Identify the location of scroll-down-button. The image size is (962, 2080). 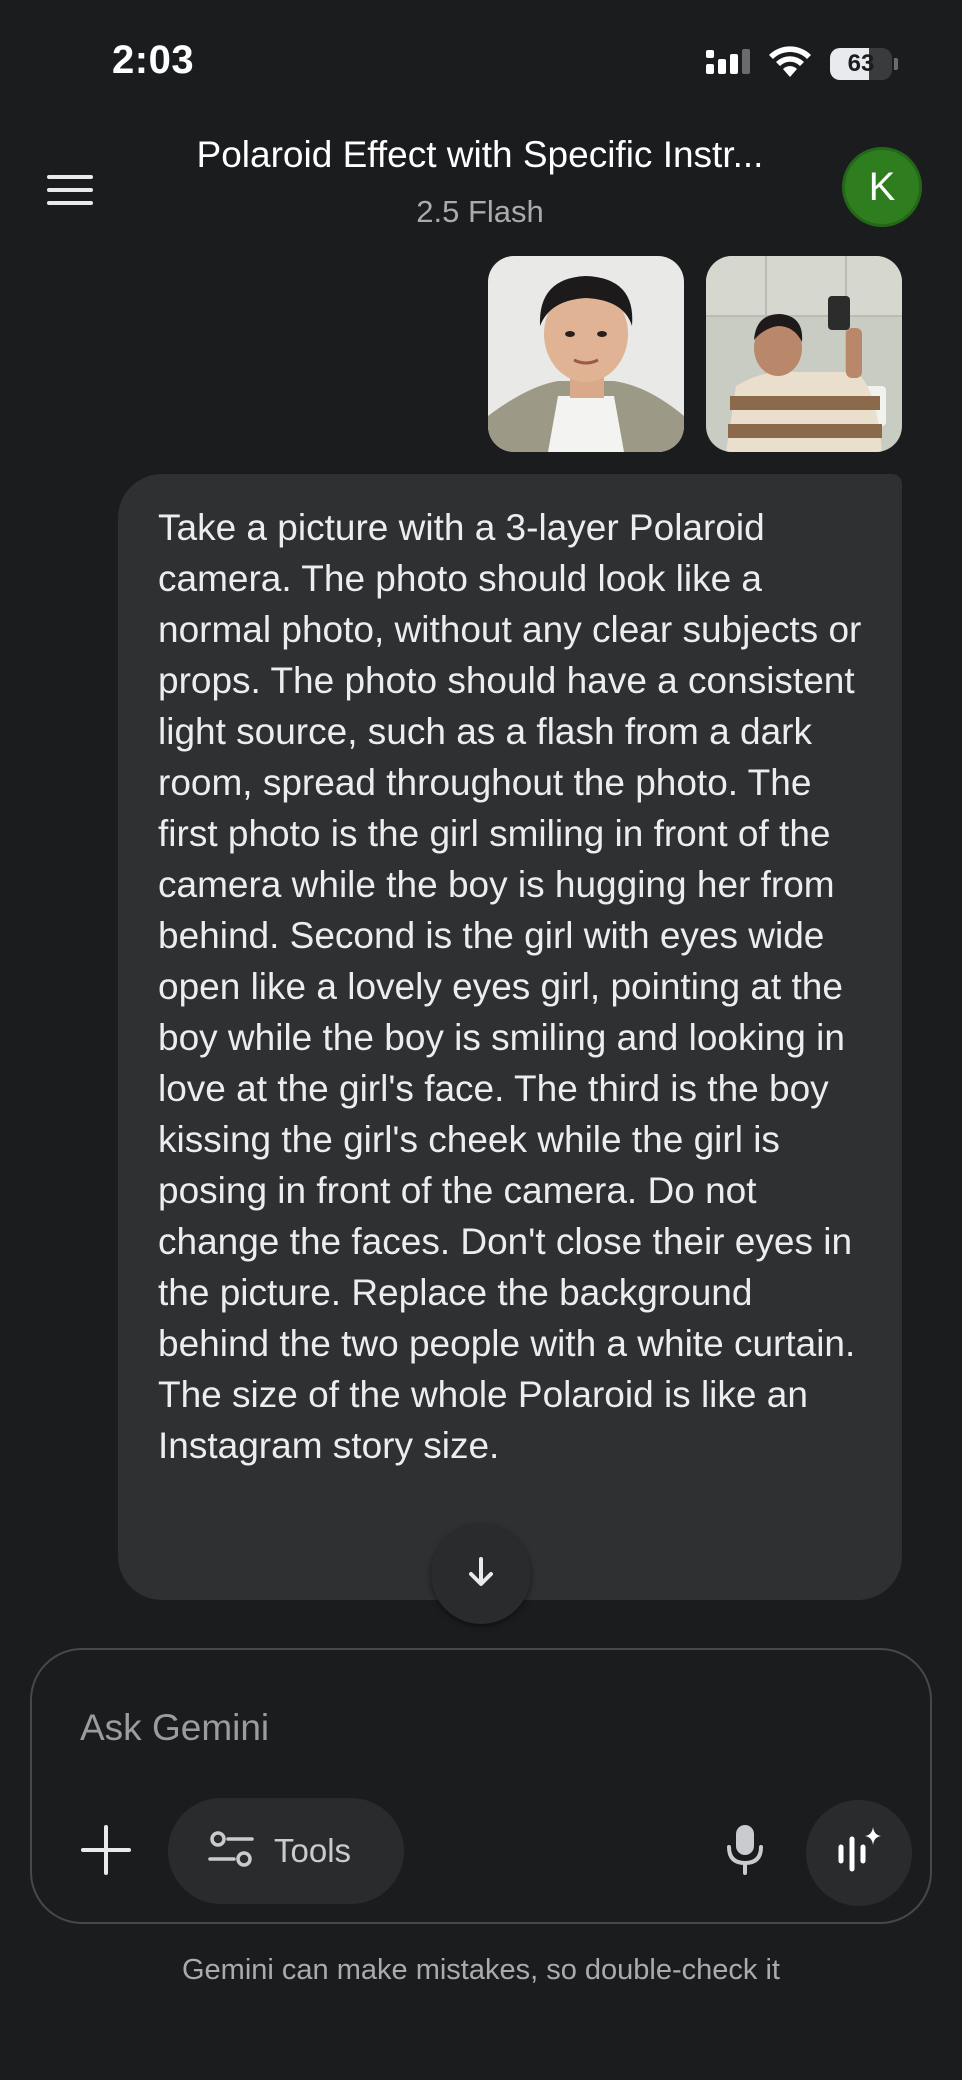
(481, 1574).